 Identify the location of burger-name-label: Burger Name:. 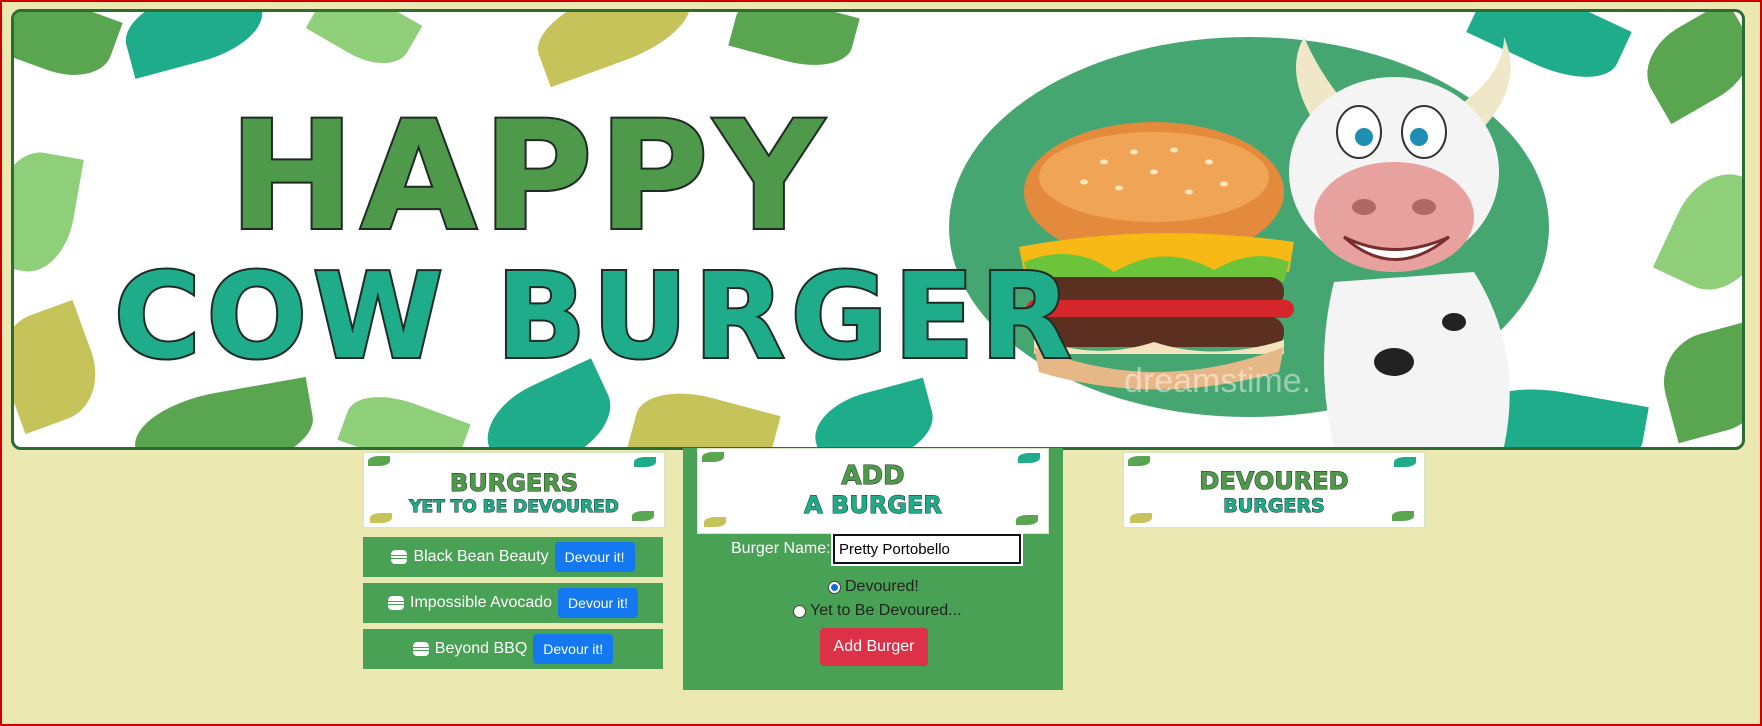
(781, 548).